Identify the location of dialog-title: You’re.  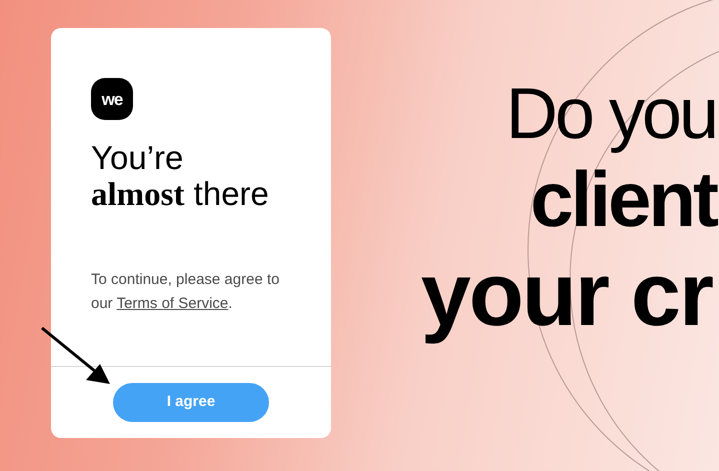
(137, 158).